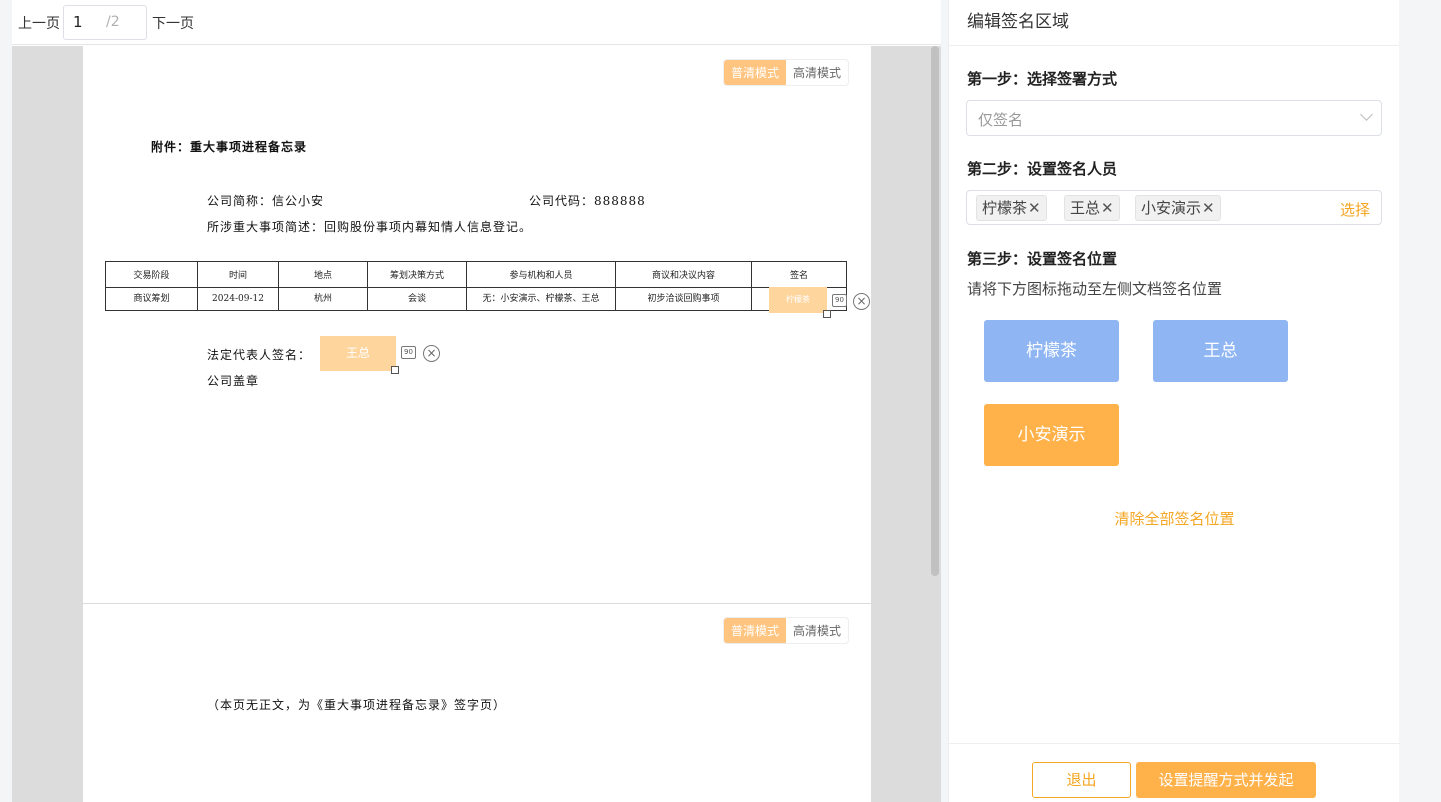  What do you see at coordinates (1042, 79) in the screenshot?
I see `step1-label: 第一步：选择签署方式` at bounding box center [1042, 79].